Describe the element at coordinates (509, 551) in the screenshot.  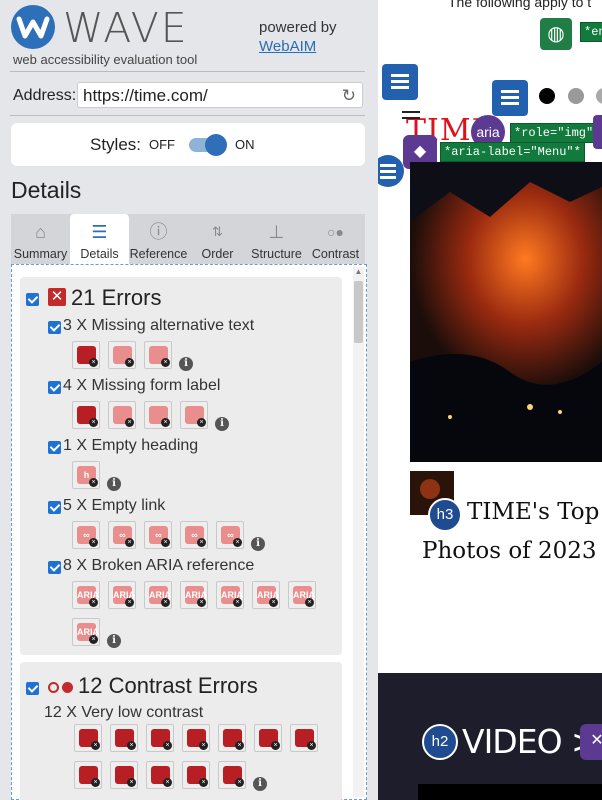
I see `headline-line-2: Photos of 2023` at that location.